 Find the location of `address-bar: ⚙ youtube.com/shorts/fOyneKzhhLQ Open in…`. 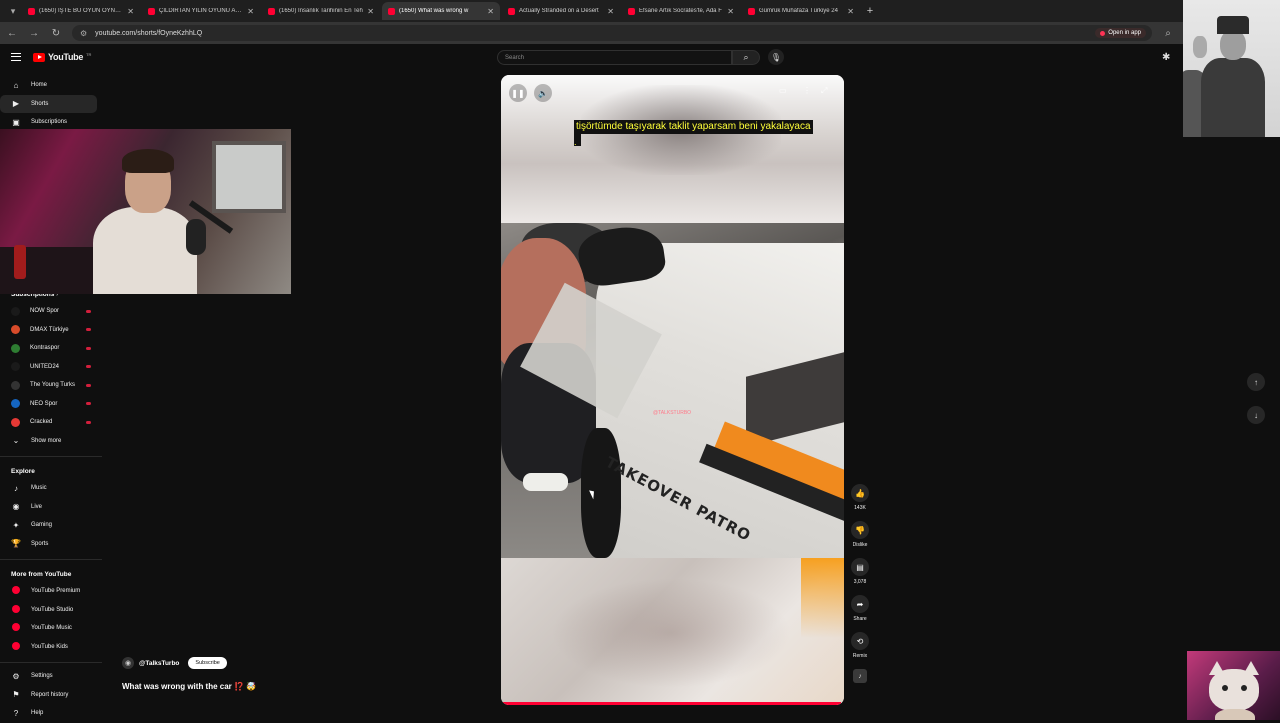

address-bar: ⚙ youtube.com/shorts/fOyneKzhhLQ Open in… is located at coordinates (612, 33).